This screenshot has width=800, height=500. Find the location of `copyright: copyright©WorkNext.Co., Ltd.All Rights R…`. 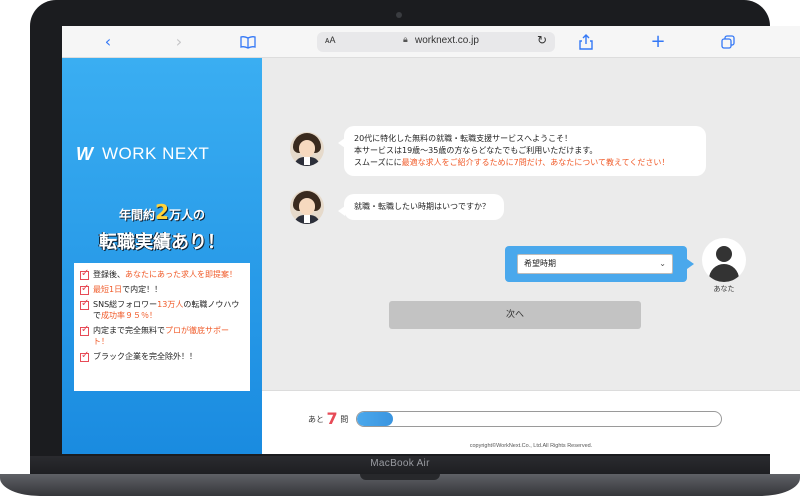

copyright: copyright©WorkNext.Co., Ltd.All Rights R… is located at coordinates (531, 446).